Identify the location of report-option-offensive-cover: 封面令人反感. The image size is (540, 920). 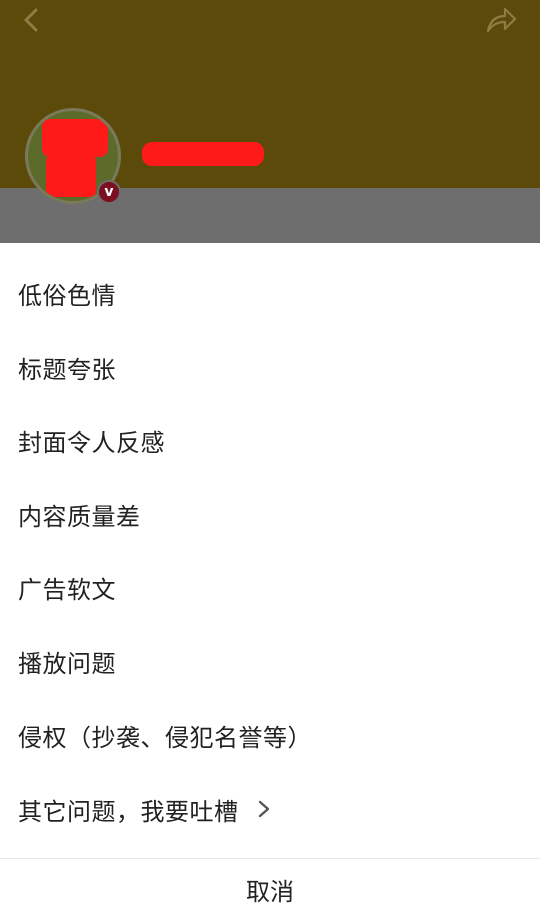
(270, 440).